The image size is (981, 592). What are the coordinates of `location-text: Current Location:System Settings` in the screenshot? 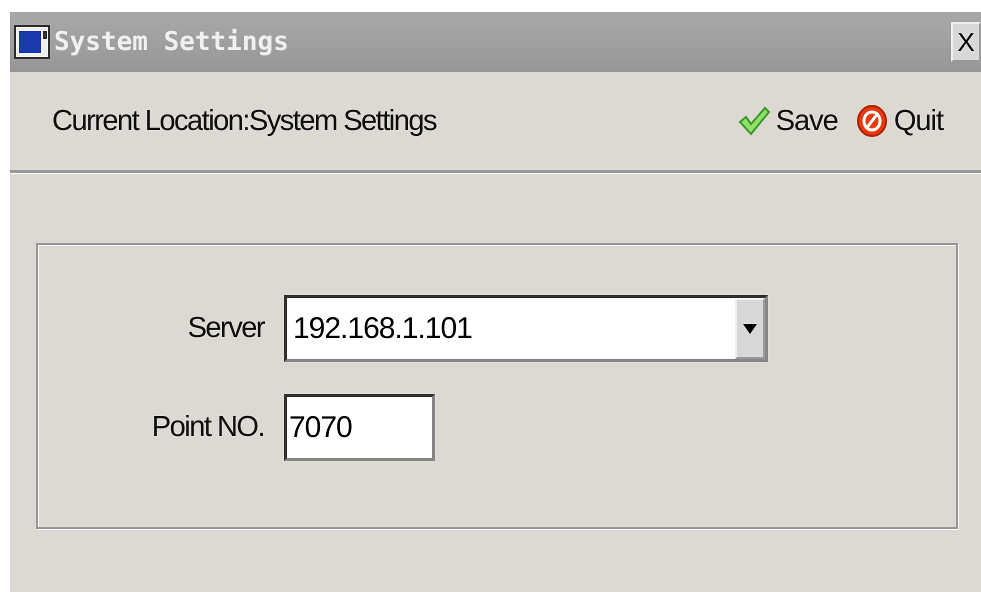 It's located at (245, 121).